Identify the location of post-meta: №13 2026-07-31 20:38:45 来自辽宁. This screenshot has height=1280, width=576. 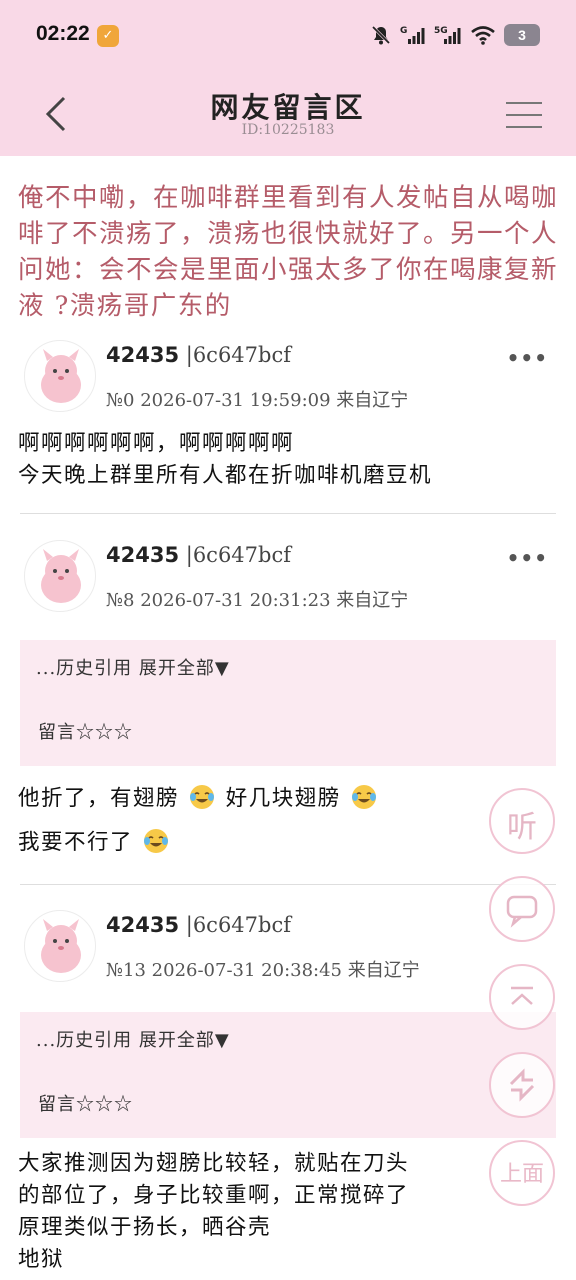
(263, 970).